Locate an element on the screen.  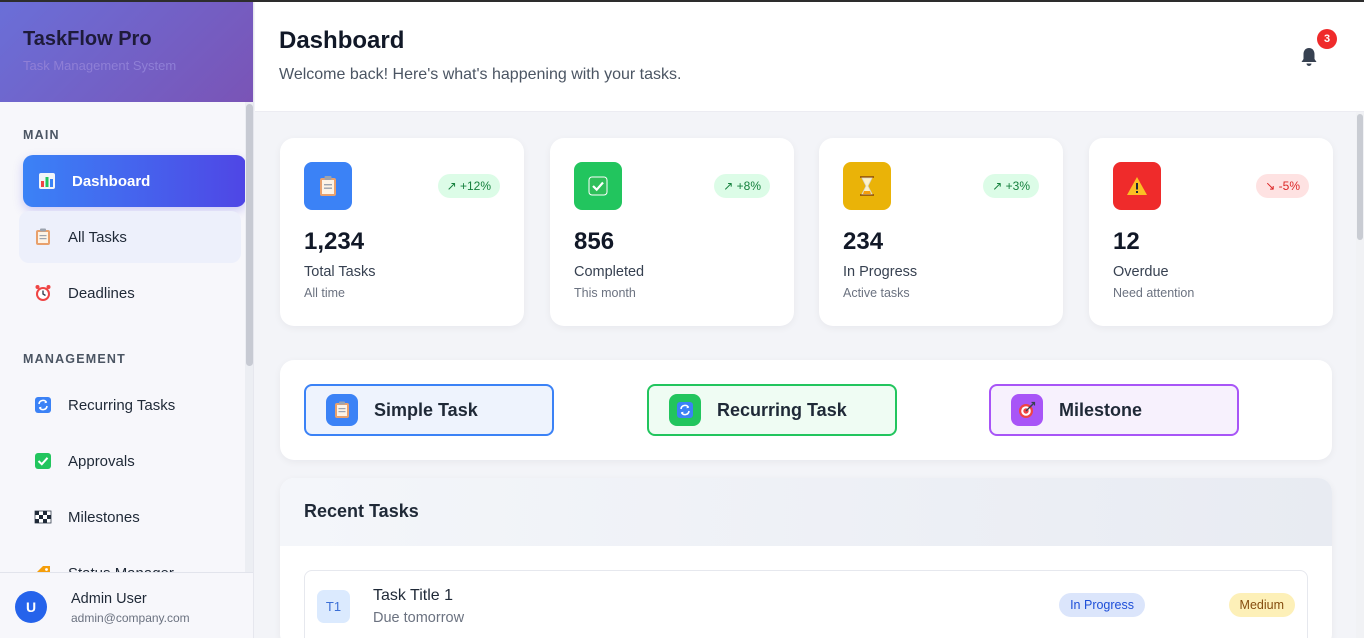
sidebar-item-recurring-tasks: Recurring Tasks is located at coordinates (130, 405).